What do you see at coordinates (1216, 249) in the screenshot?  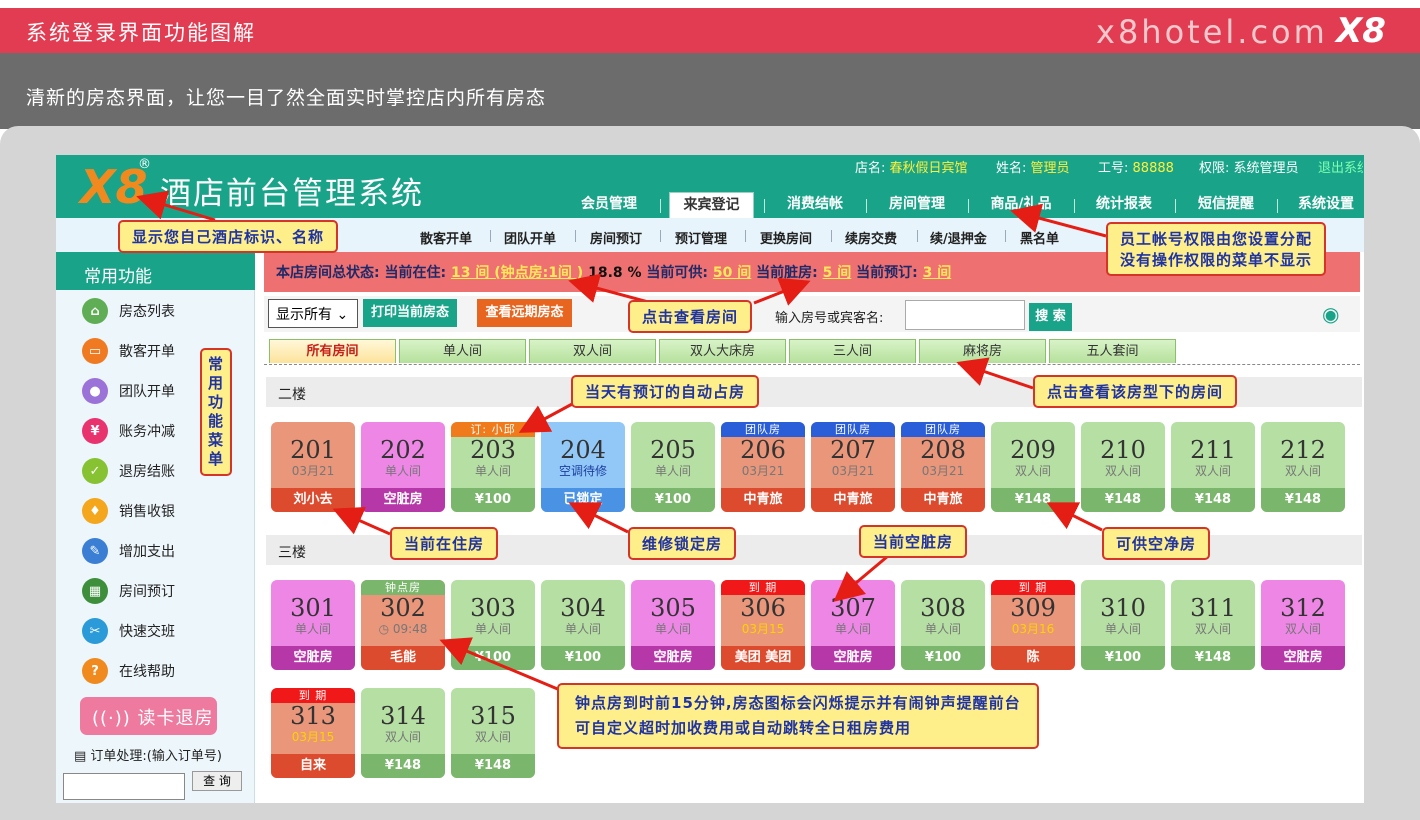 I see `annotation-permissions: 员工帐号权限由您设置分配 没有操作权限的菜单不显示` at bounding box center [1216, 249].